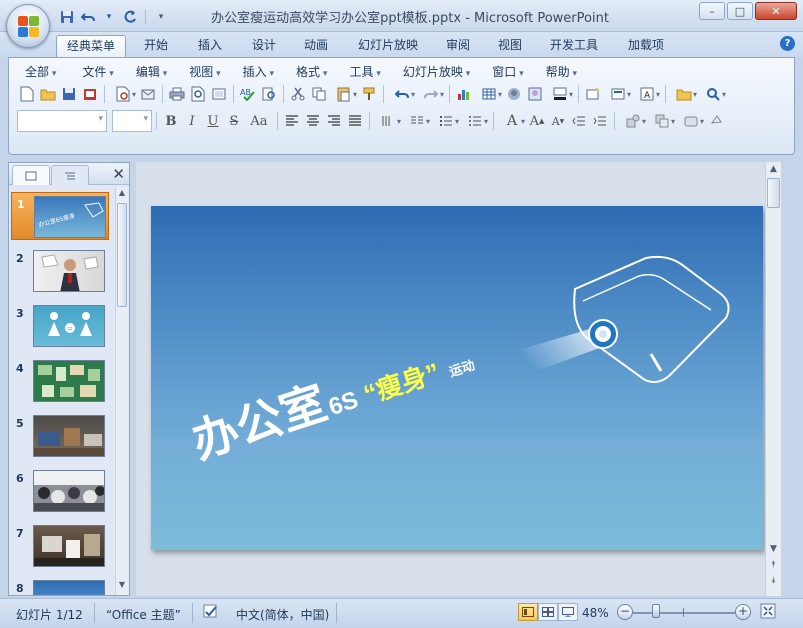  What do you see at coordinates (28, 26) in the screenshot?
I see `office-button` at bounding box center [28, 26].